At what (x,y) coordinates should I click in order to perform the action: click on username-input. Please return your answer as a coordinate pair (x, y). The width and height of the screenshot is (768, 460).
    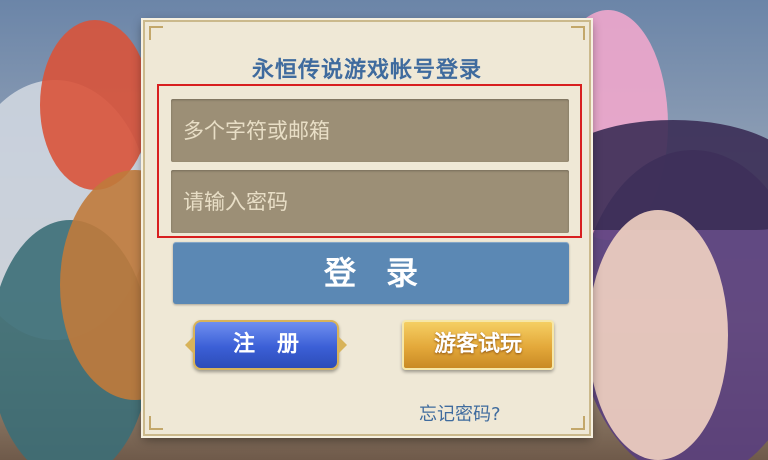
    Looking at the image, I should click on (375, 130).